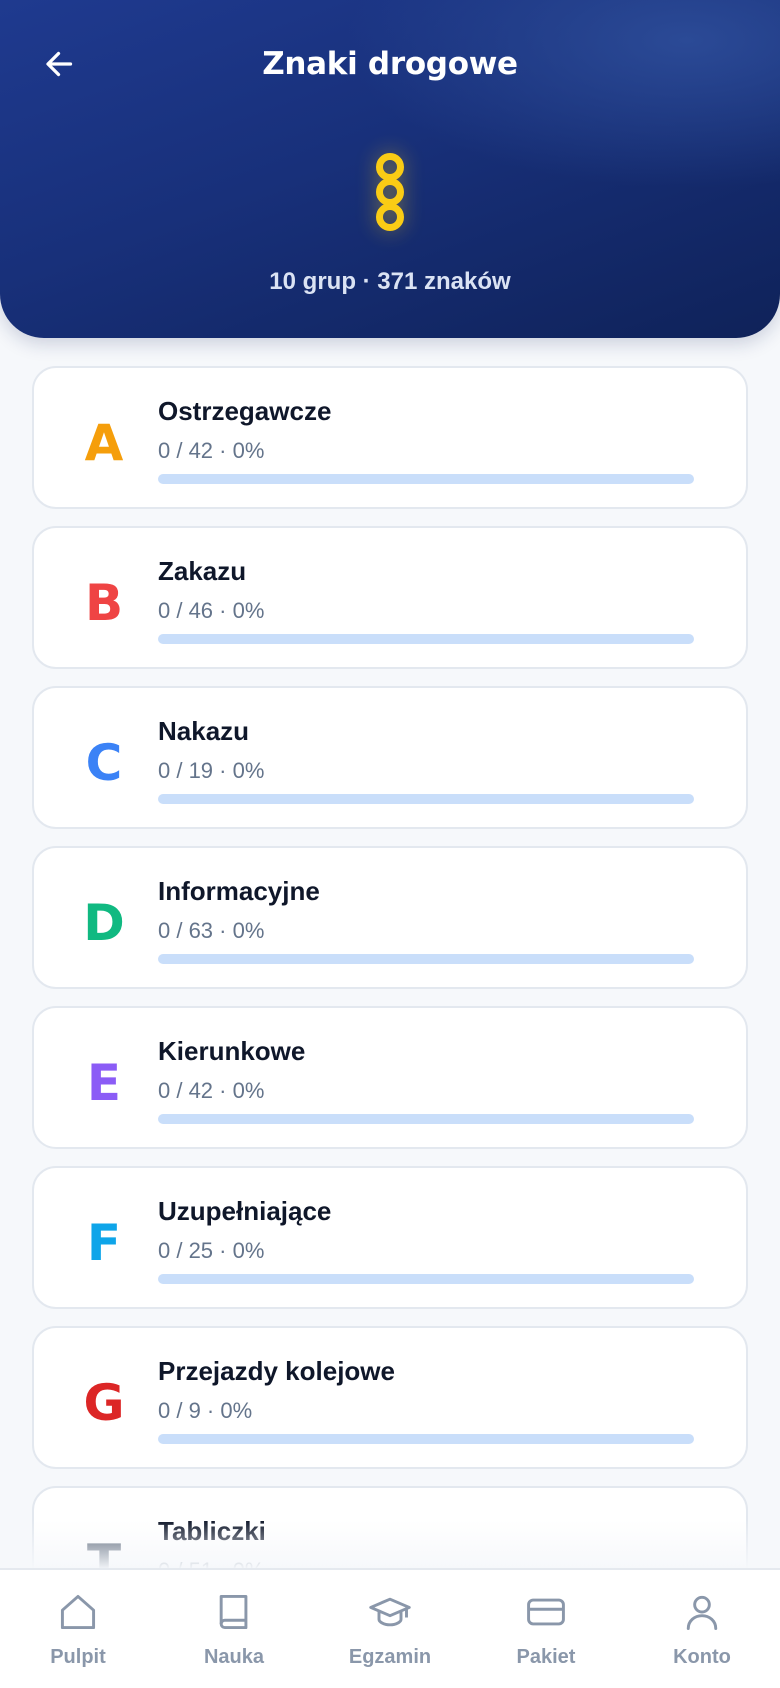  What do you see at coordinates (390, 281) in the screenshot?
I see `groups-summary: 10 grup · 371 znaków` at bounding box center [390, 281].